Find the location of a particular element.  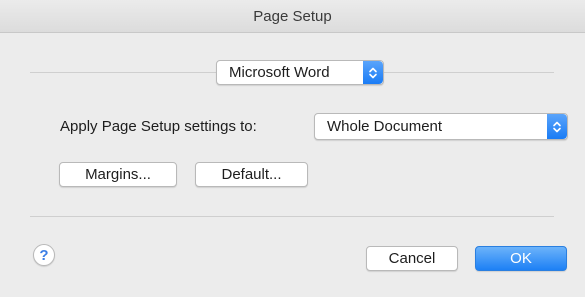

cancel-button: Cancel is located at coordinates (412, 258).